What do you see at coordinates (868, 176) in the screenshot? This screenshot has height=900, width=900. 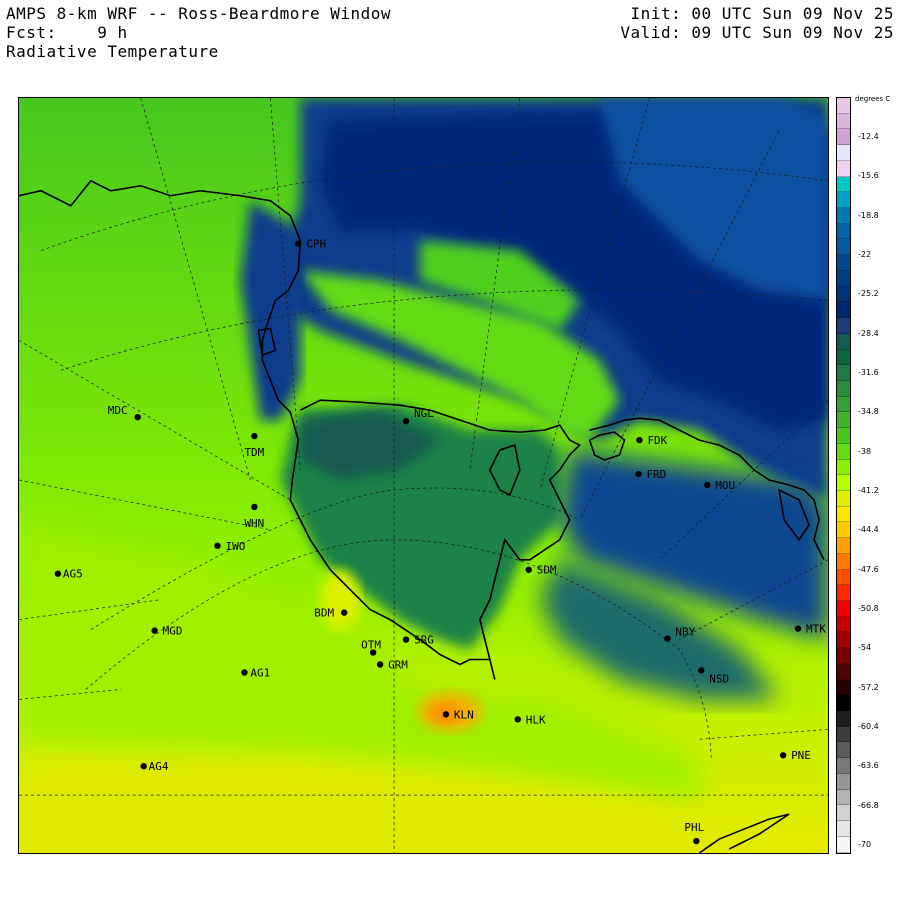 I see `colorbar-label: -15.6` at bounding box center [868, 176].